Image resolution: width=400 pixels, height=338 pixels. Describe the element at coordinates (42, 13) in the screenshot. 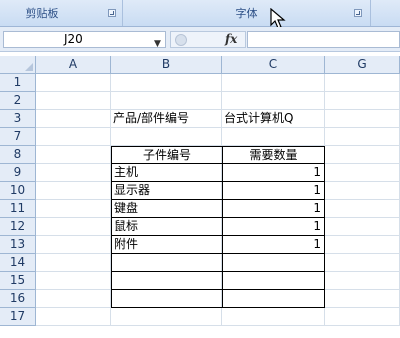

I see `clipboard-group-label: 剪贴板` at that location.